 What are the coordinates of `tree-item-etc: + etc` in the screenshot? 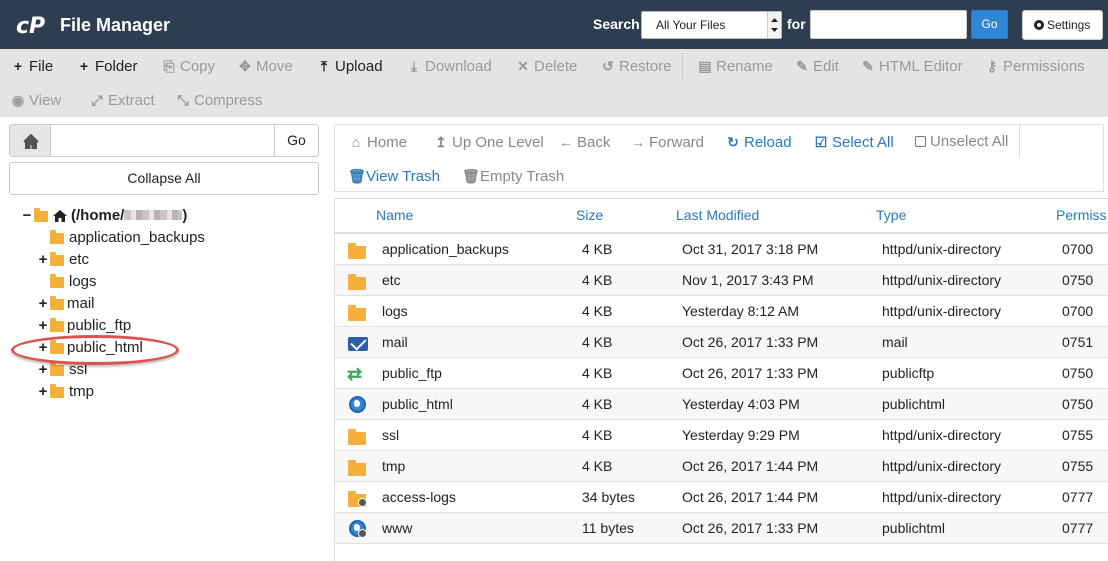 It's located at (138, 260).